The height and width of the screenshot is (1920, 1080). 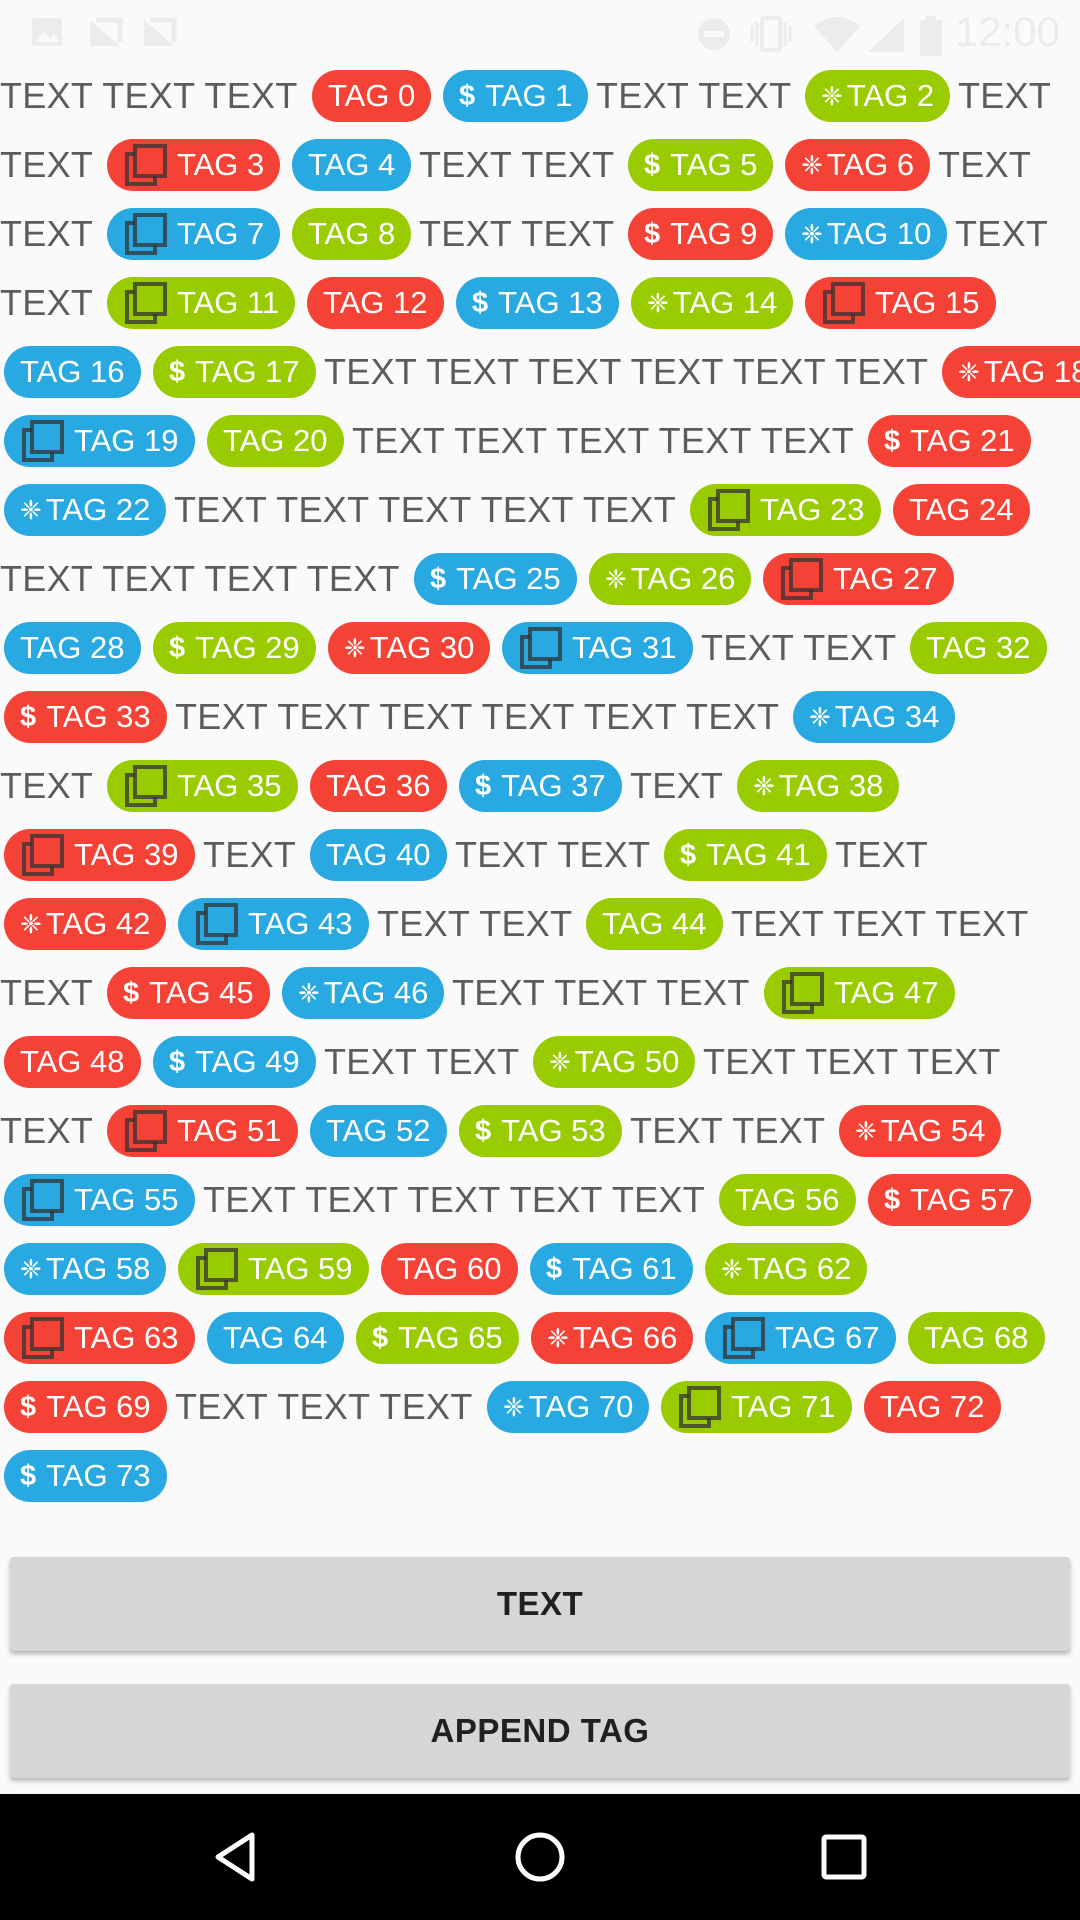 I want to click on tag-chip: ❈ TAG 54, so click(x=920, y=1131).